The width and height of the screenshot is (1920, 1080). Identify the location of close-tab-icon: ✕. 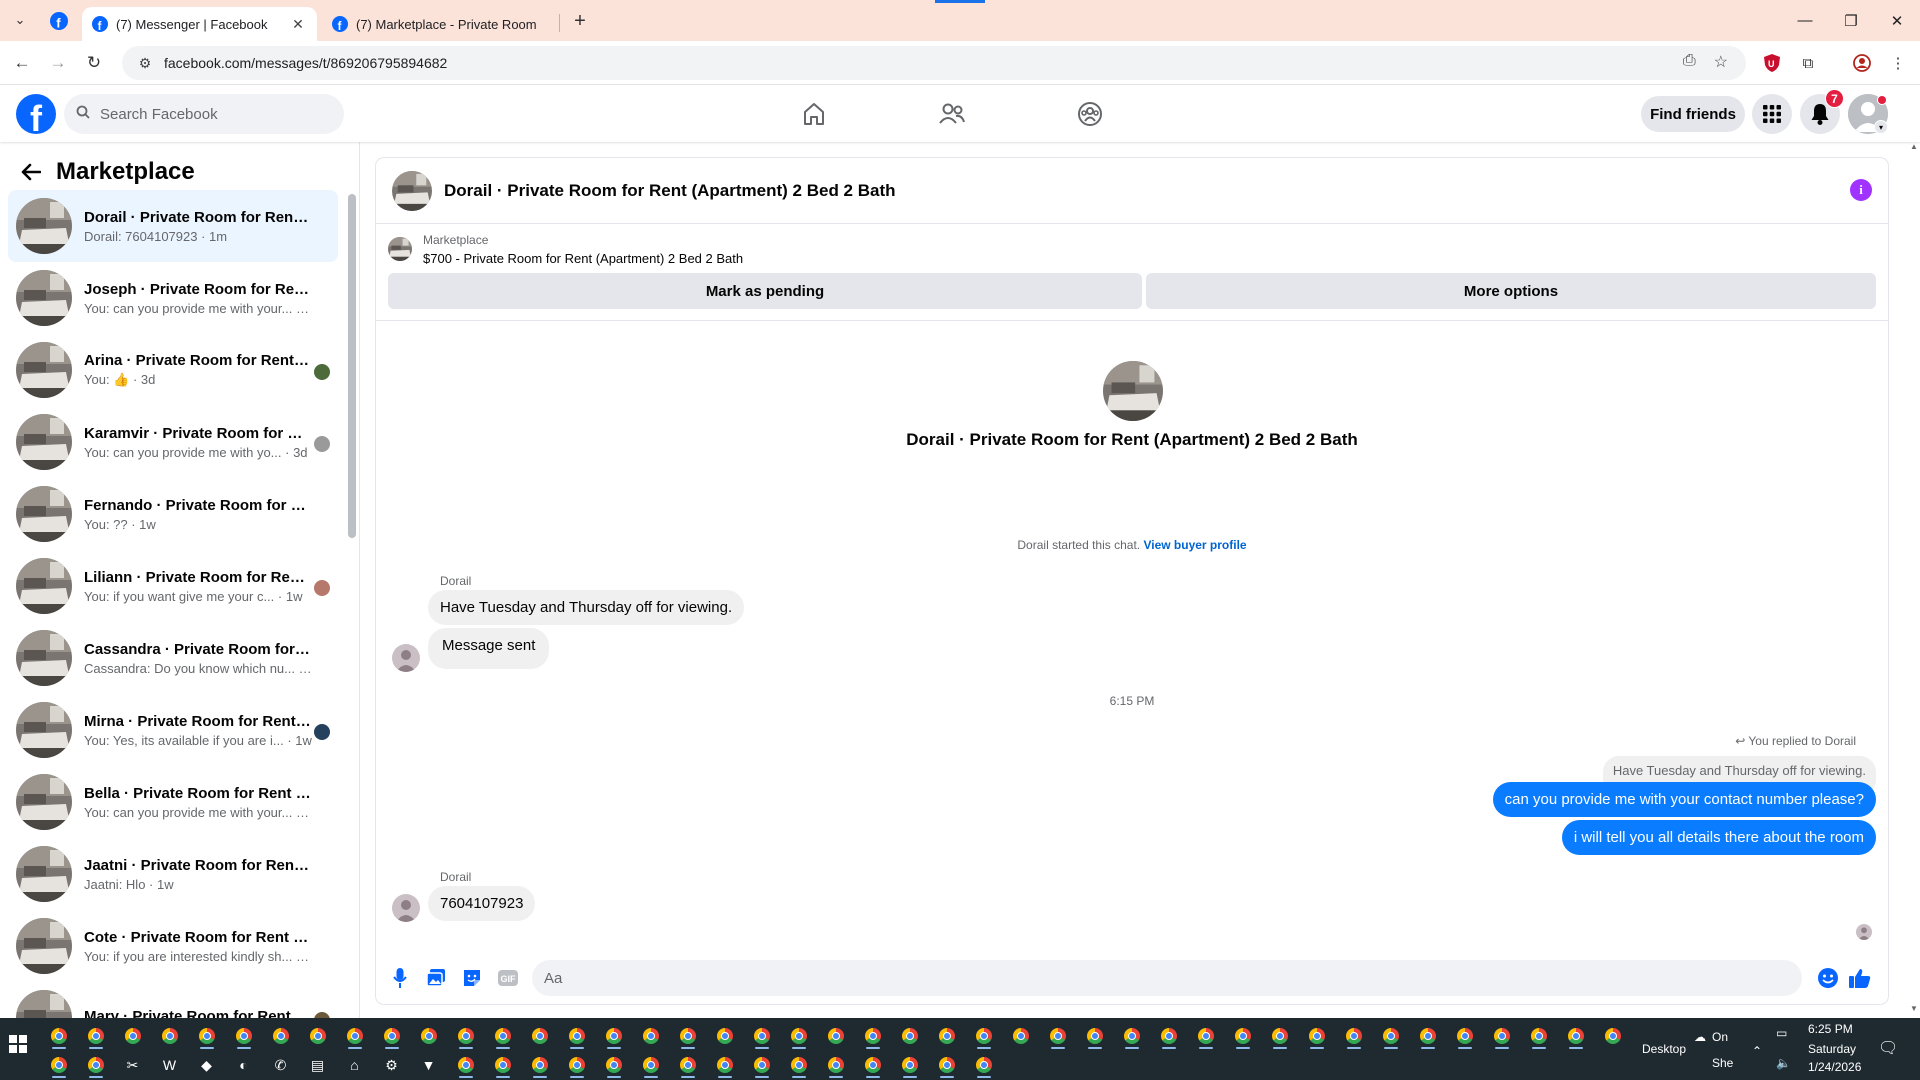
(298, 24).